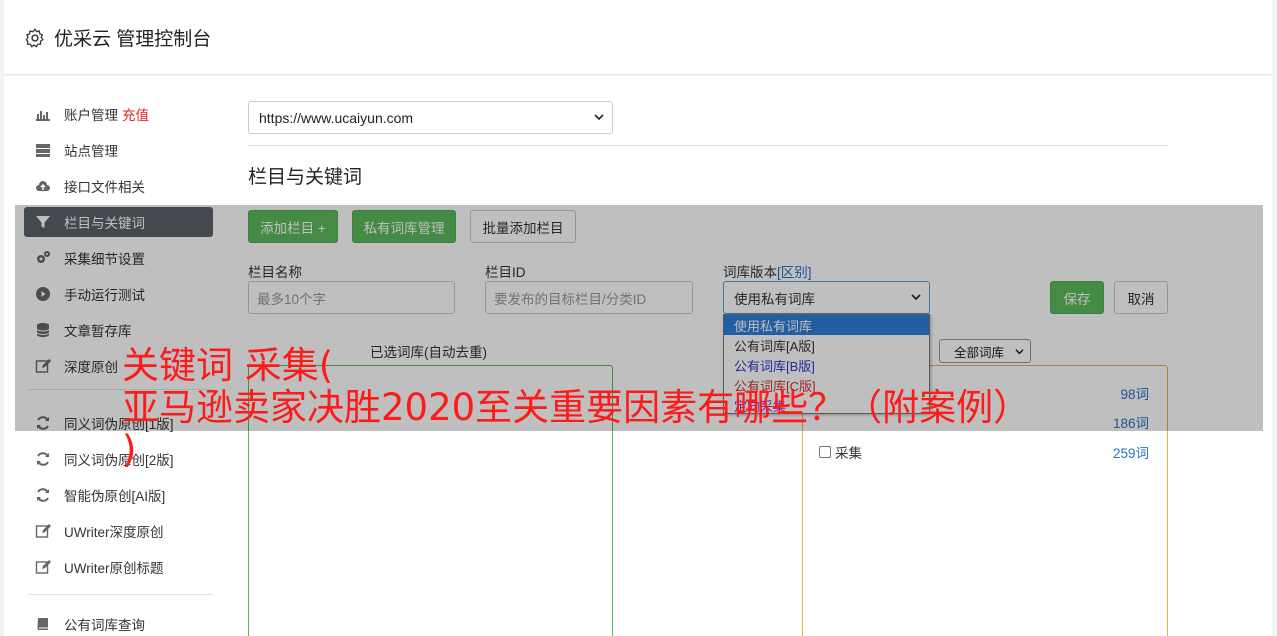 The width and height of the screenshot is (1277, 636). I want to click on divider, so click(708, 145).